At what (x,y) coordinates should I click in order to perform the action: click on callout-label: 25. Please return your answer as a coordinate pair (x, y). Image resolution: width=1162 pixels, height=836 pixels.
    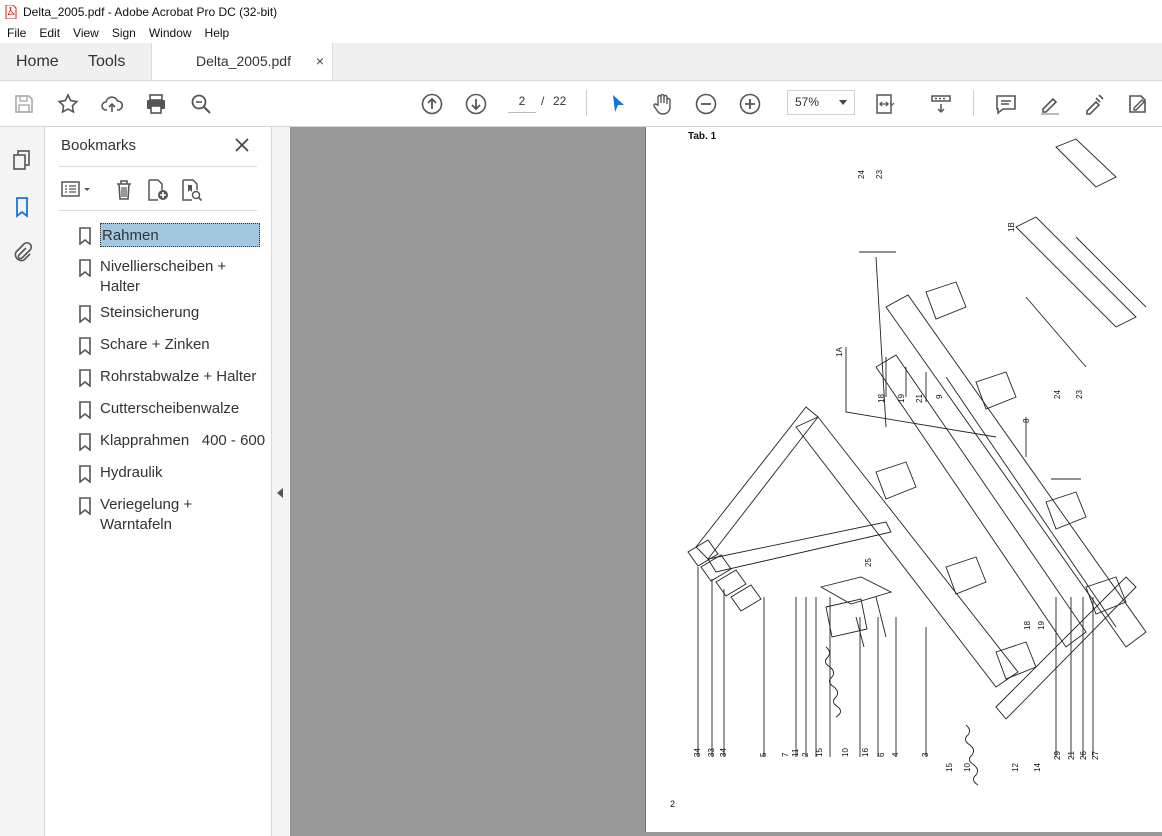
    Looking at the image, I should click on (868, 562).